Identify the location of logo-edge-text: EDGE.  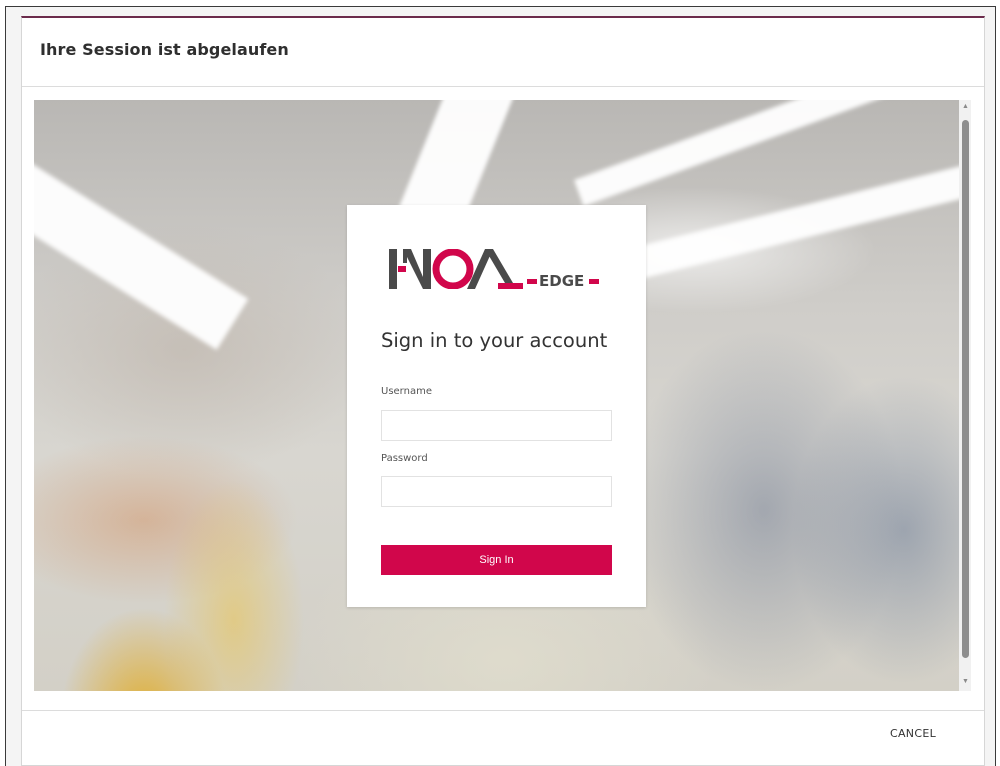
(561, 280).